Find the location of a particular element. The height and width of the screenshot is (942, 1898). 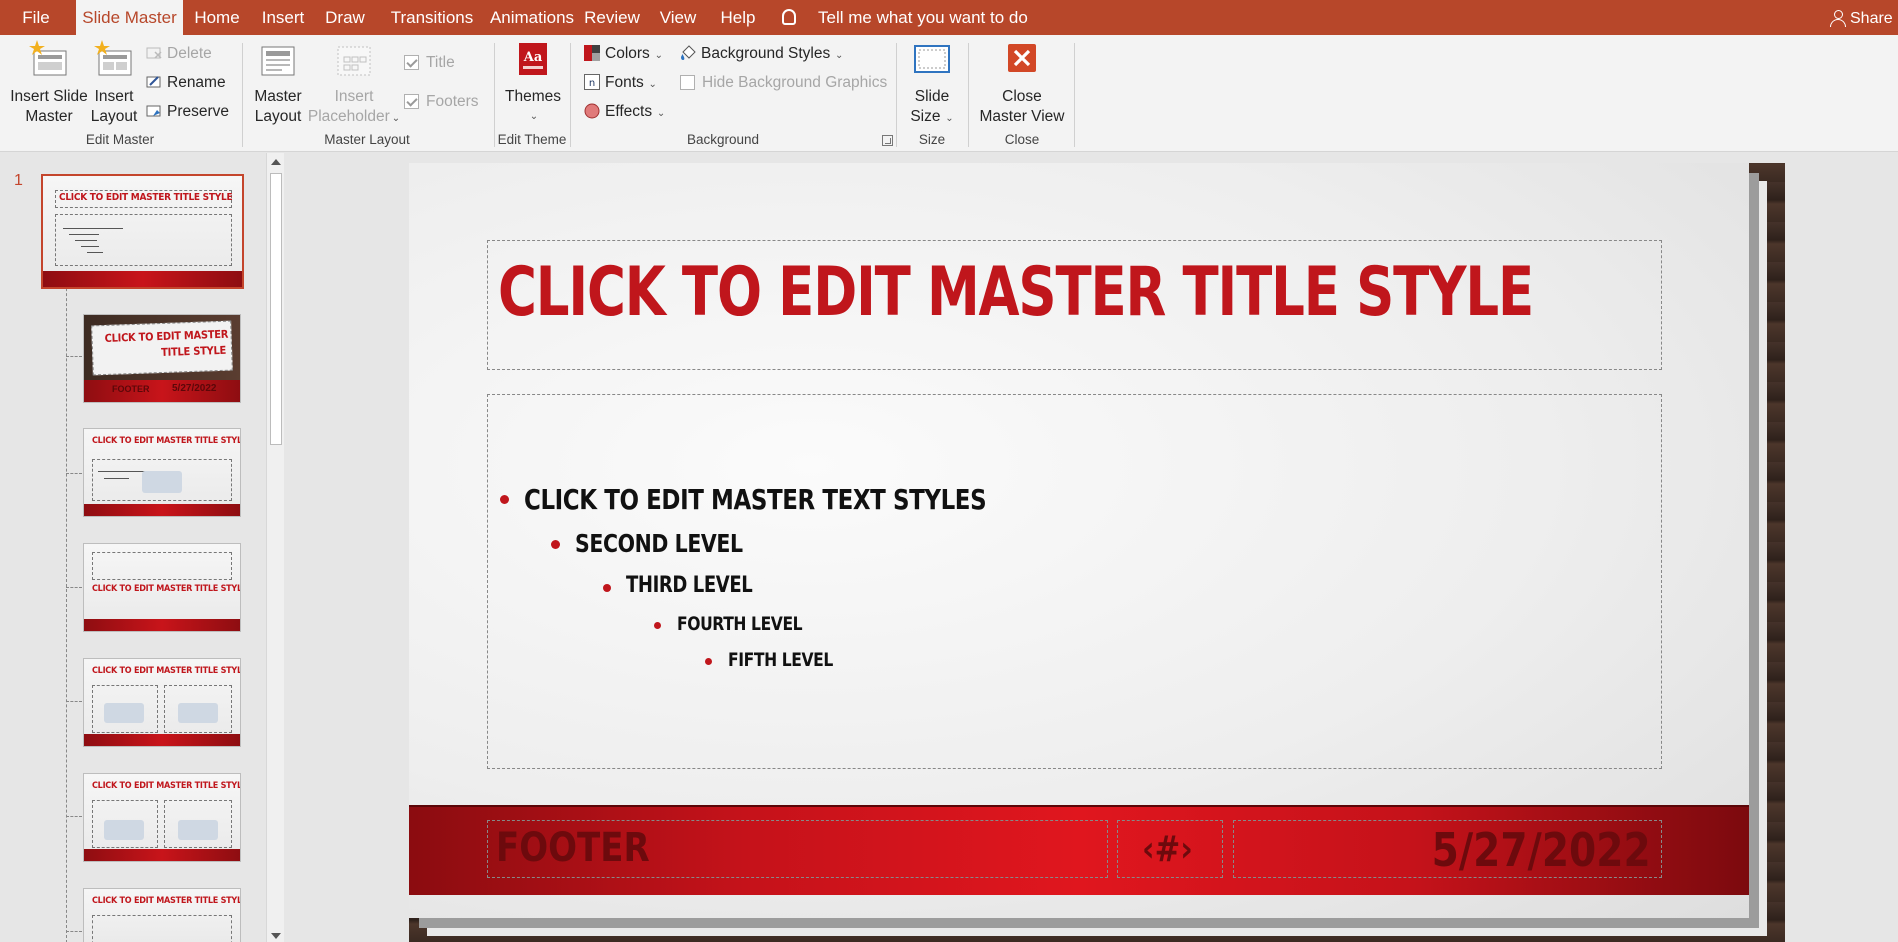

delete-button: Delete is located at coordinates (179, 54).